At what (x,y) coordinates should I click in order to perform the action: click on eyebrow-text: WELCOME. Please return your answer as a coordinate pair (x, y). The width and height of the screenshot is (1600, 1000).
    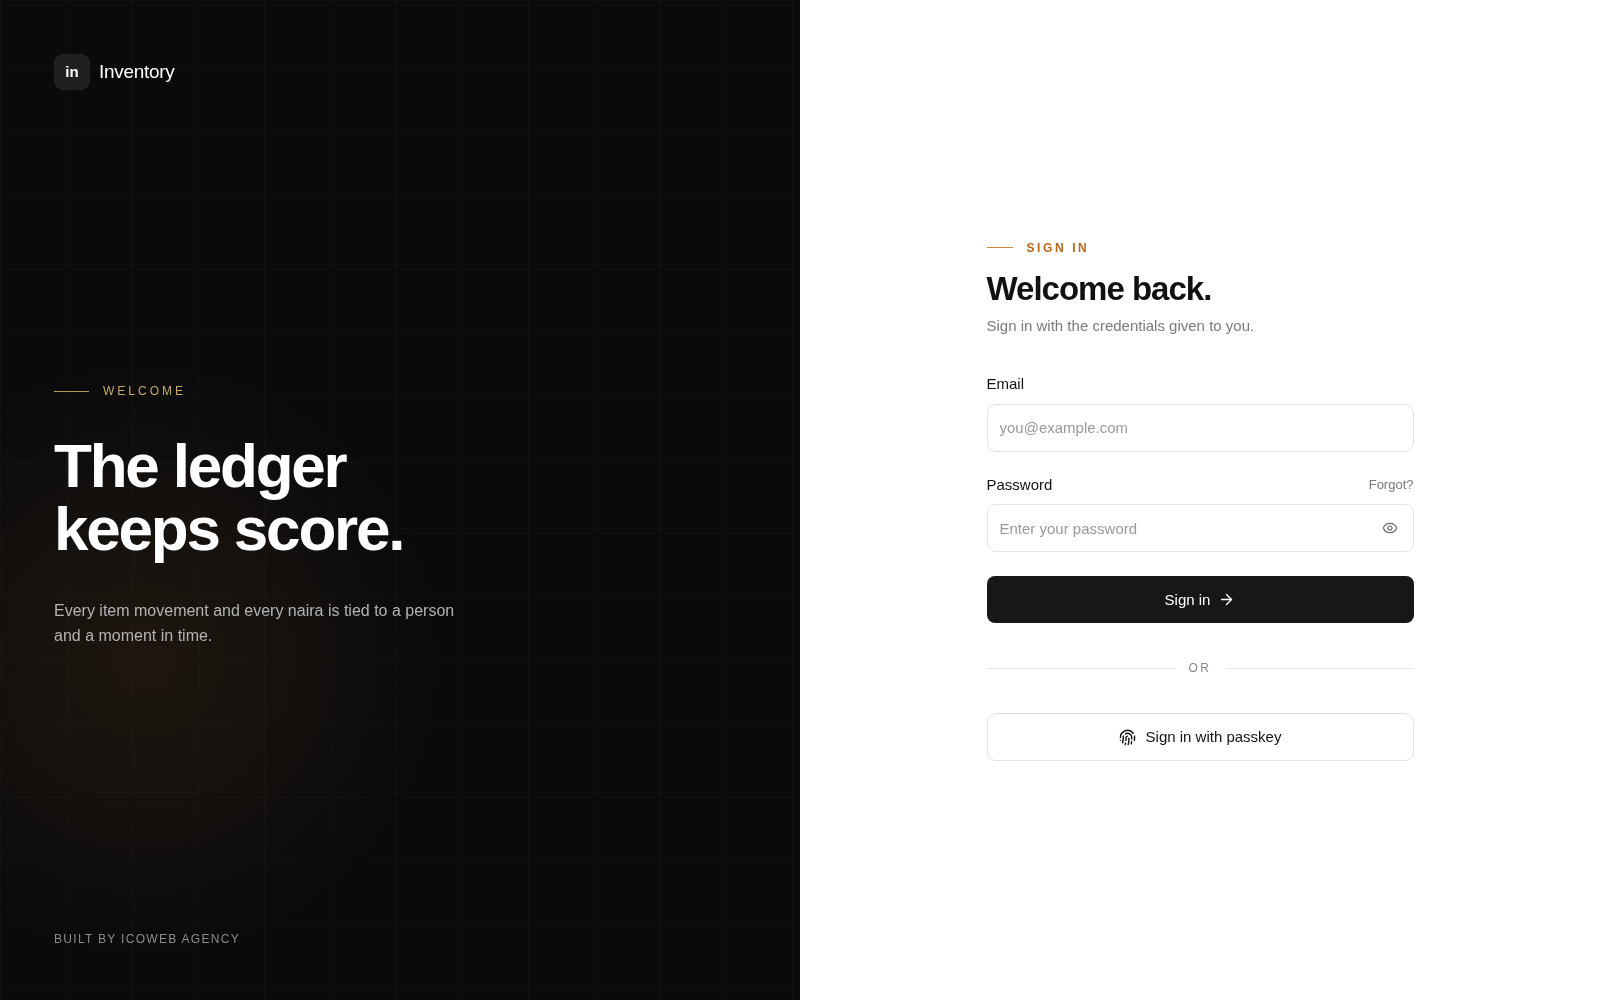
    Looking at the image, I should click on (144, 391).